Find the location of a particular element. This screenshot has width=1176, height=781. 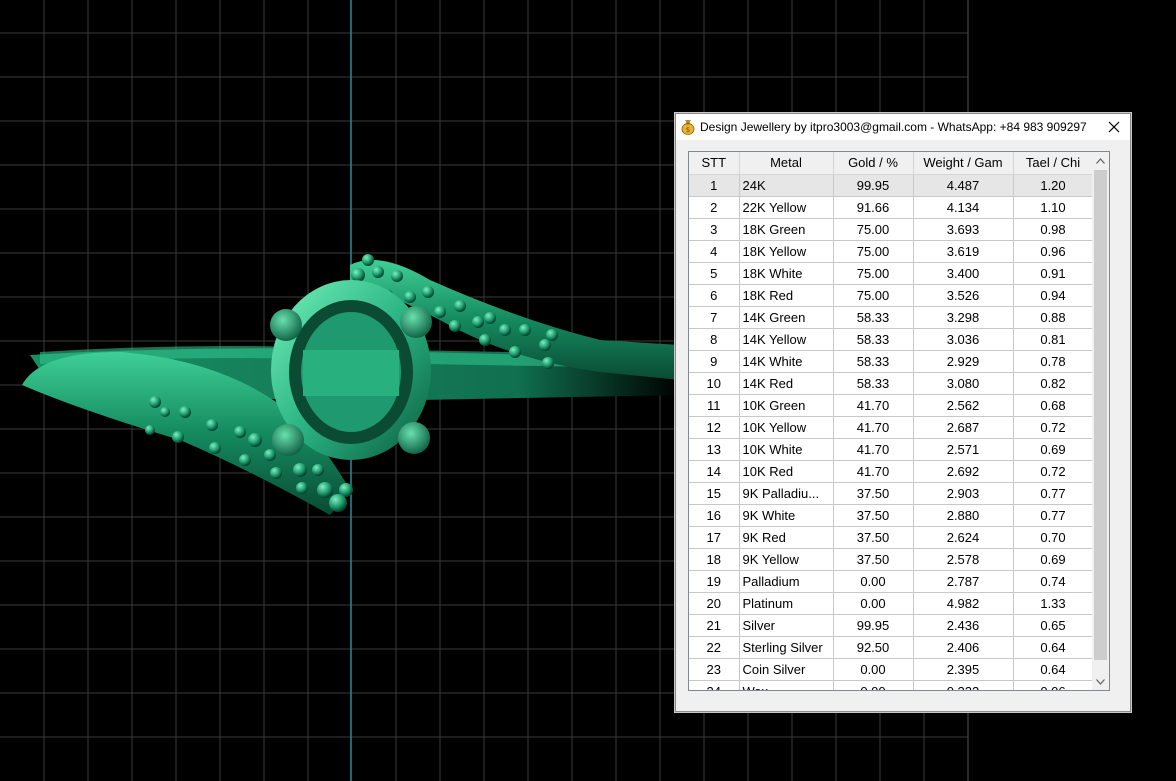

column-header-stt: STT is located at coordinates (714, 163).